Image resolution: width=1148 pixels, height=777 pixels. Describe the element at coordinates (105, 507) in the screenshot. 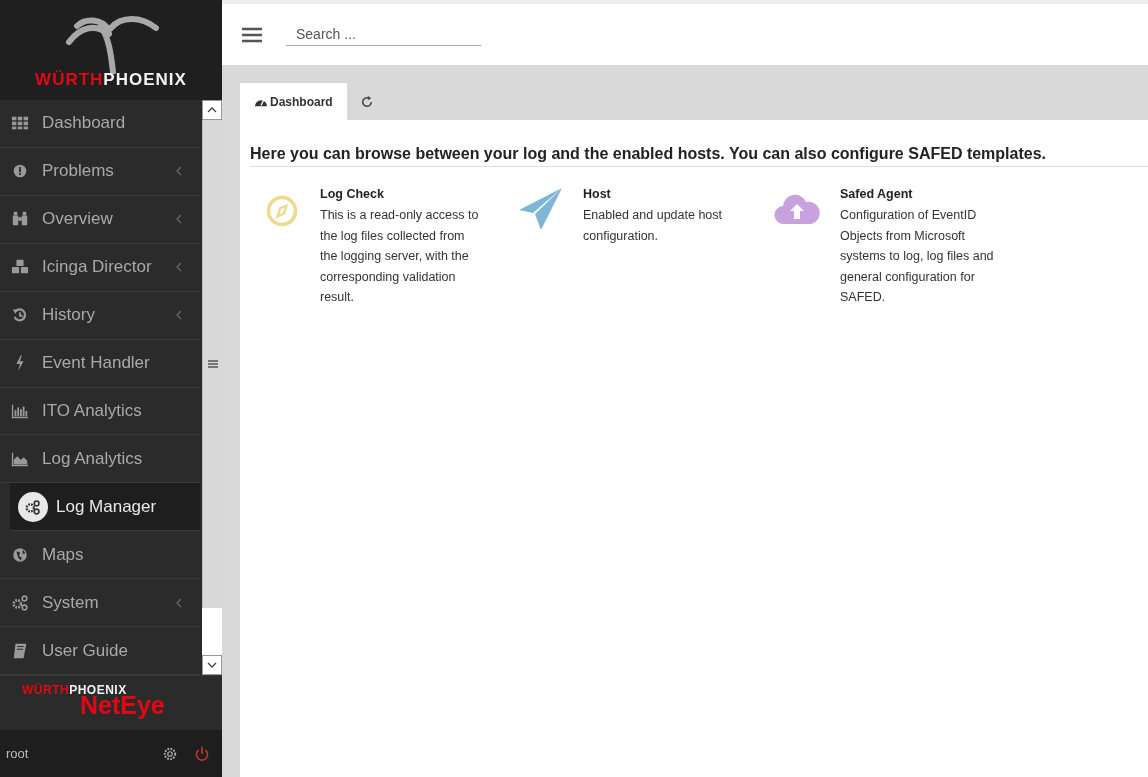

I see `menu-item: Log Manager` at that location.